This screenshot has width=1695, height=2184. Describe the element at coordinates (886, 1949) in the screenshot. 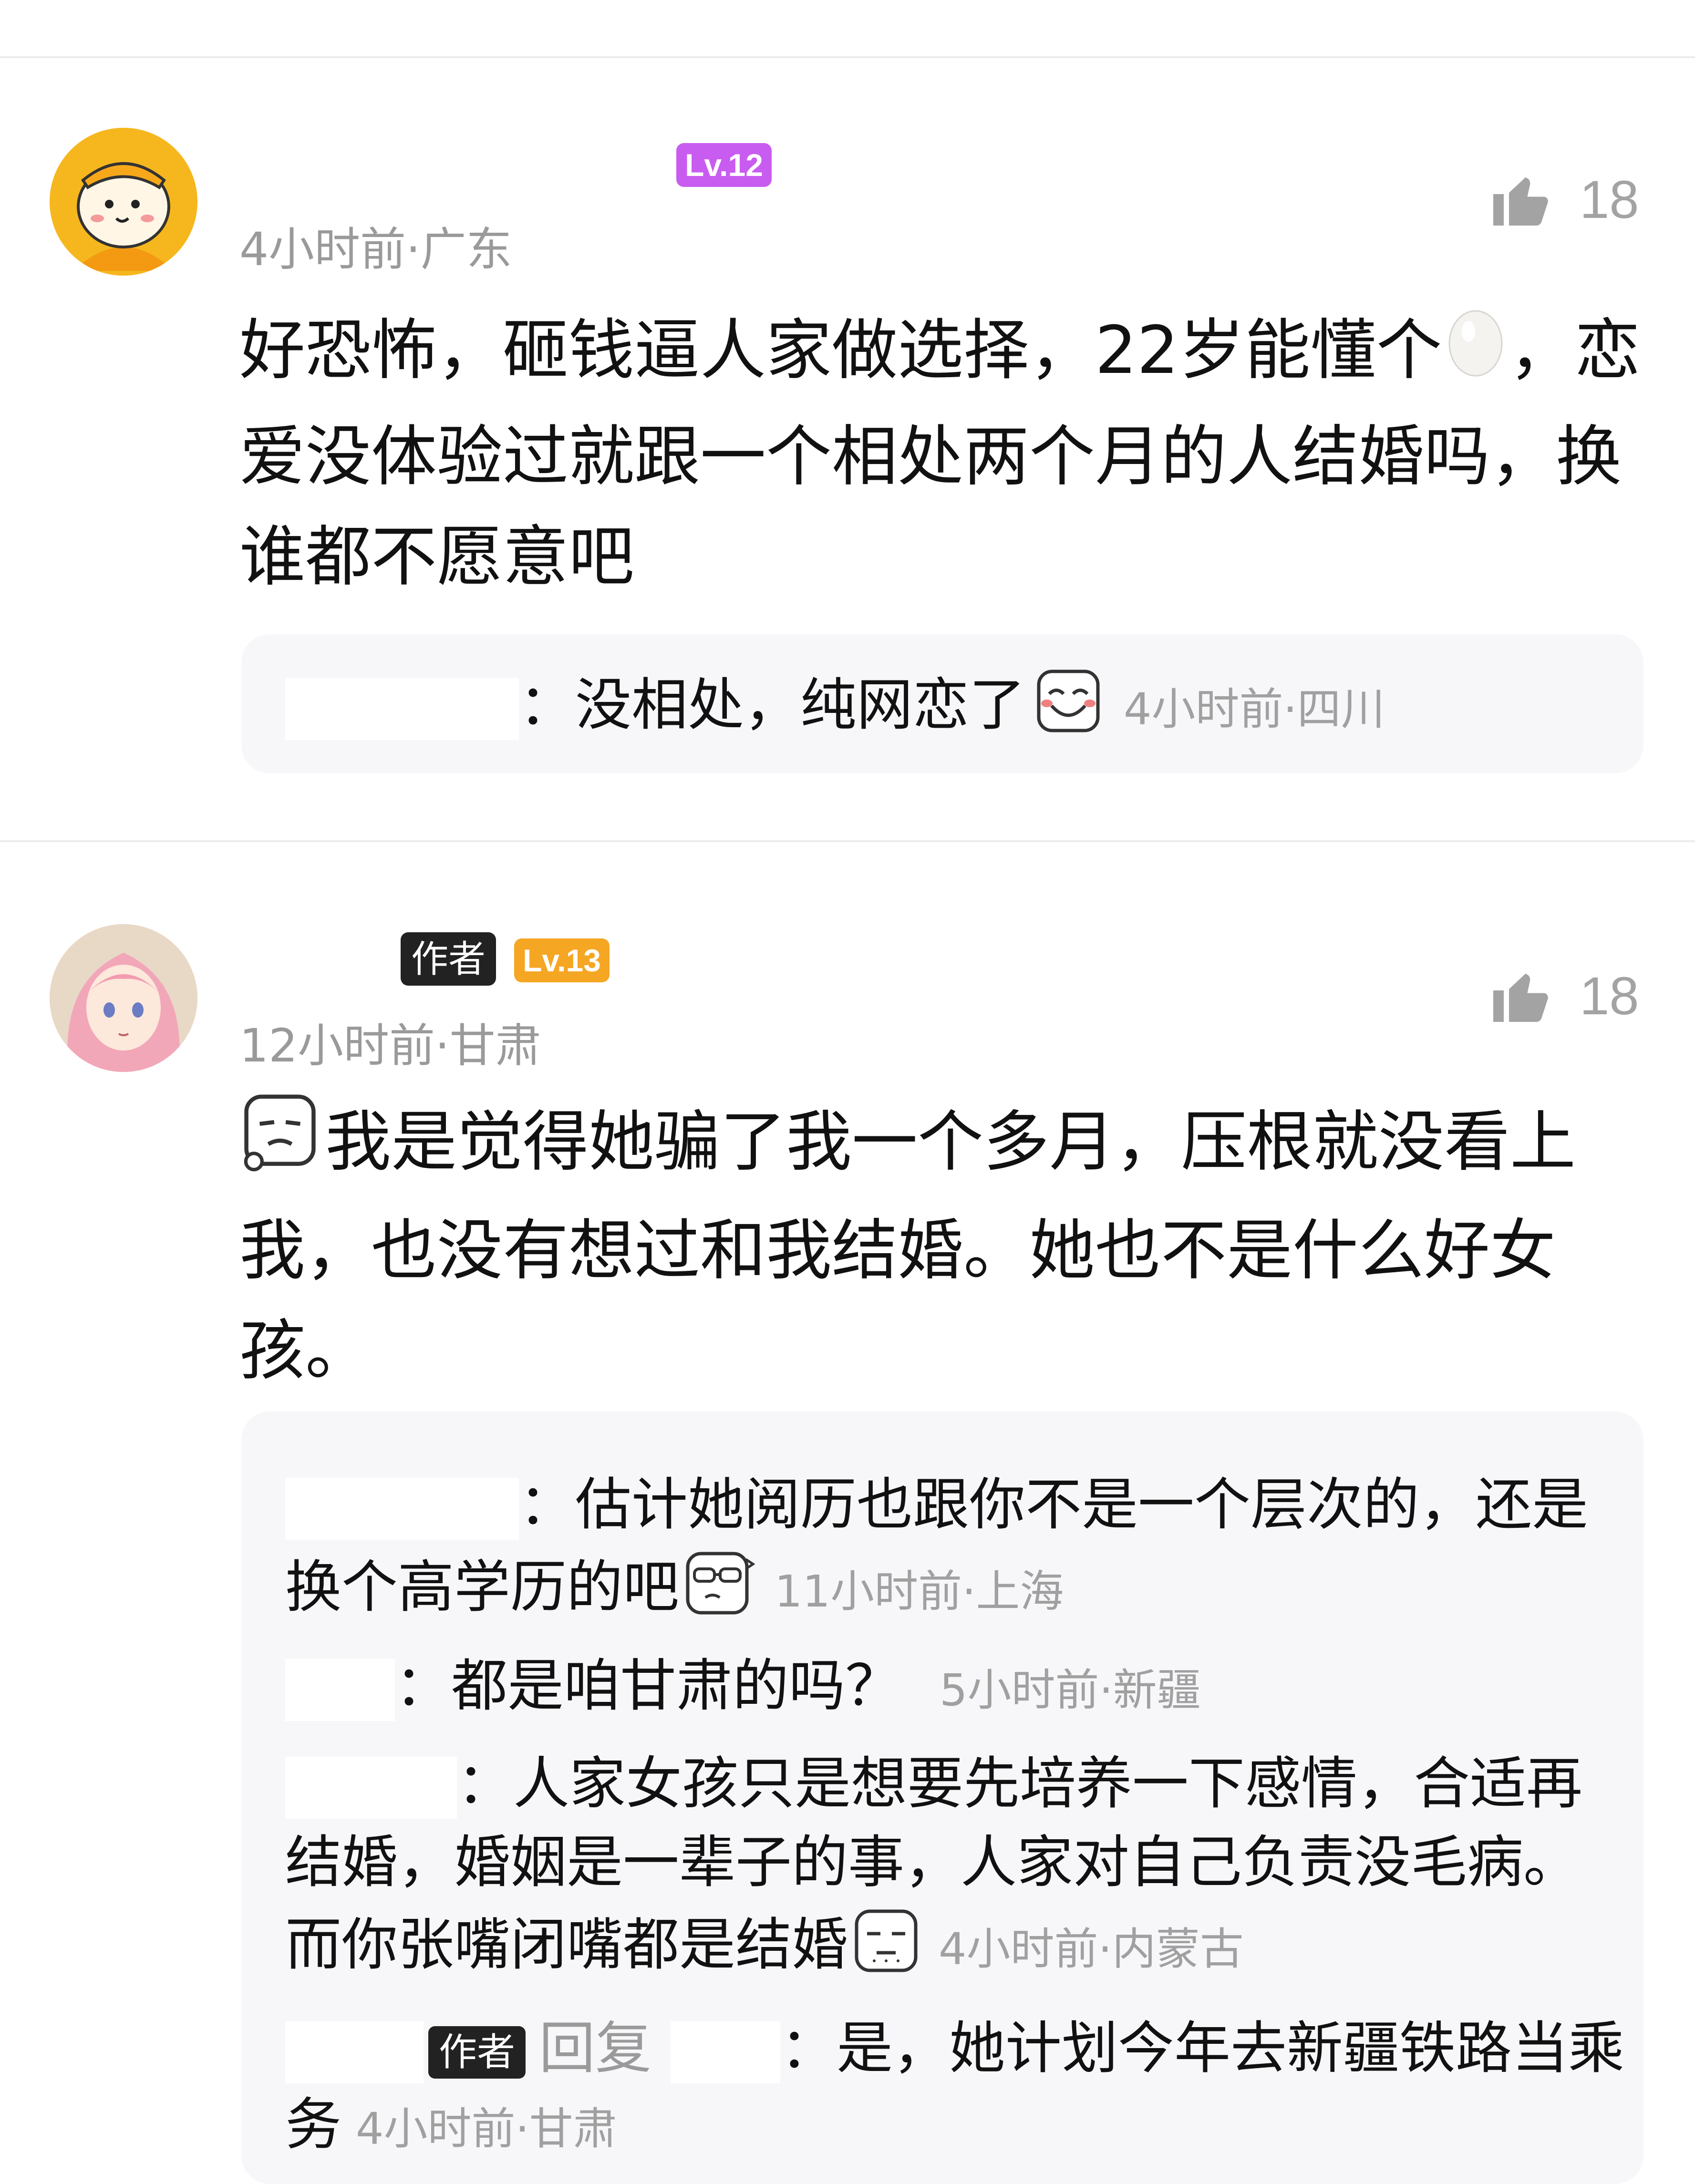

I see `deadpan-emoji-icon` at that location.